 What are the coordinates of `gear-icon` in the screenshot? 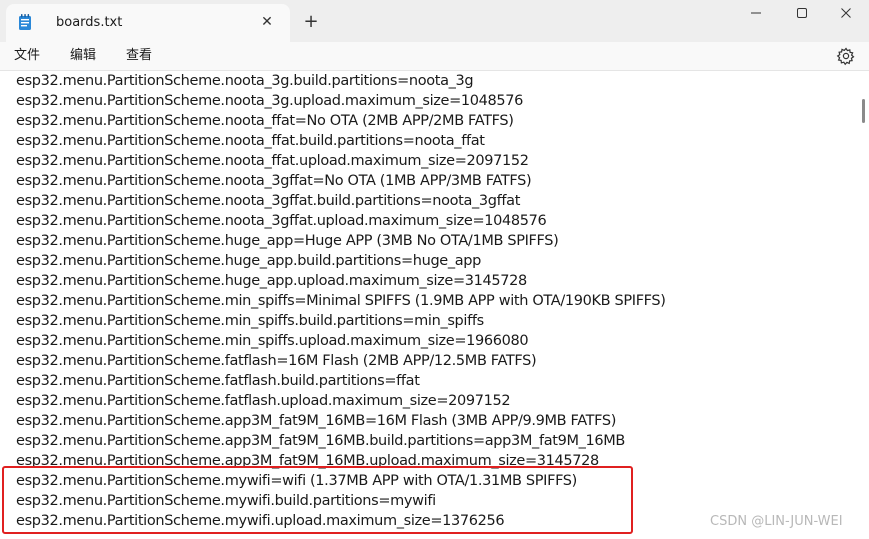 It's located at (846, 56).